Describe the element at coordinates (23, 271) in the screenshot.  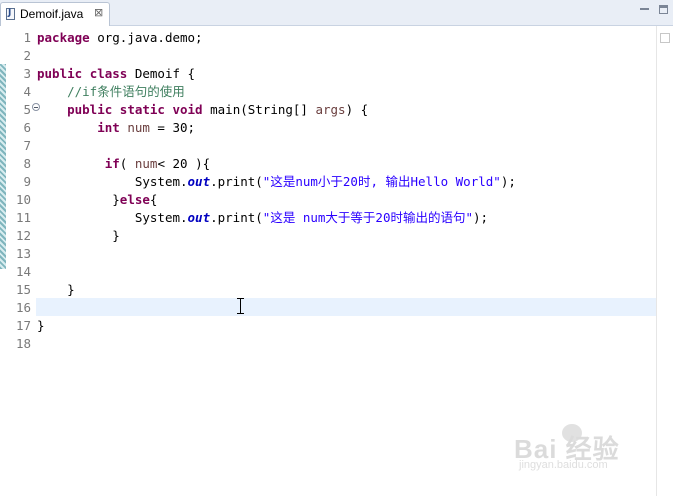
I see `line-number: 14` at that location.